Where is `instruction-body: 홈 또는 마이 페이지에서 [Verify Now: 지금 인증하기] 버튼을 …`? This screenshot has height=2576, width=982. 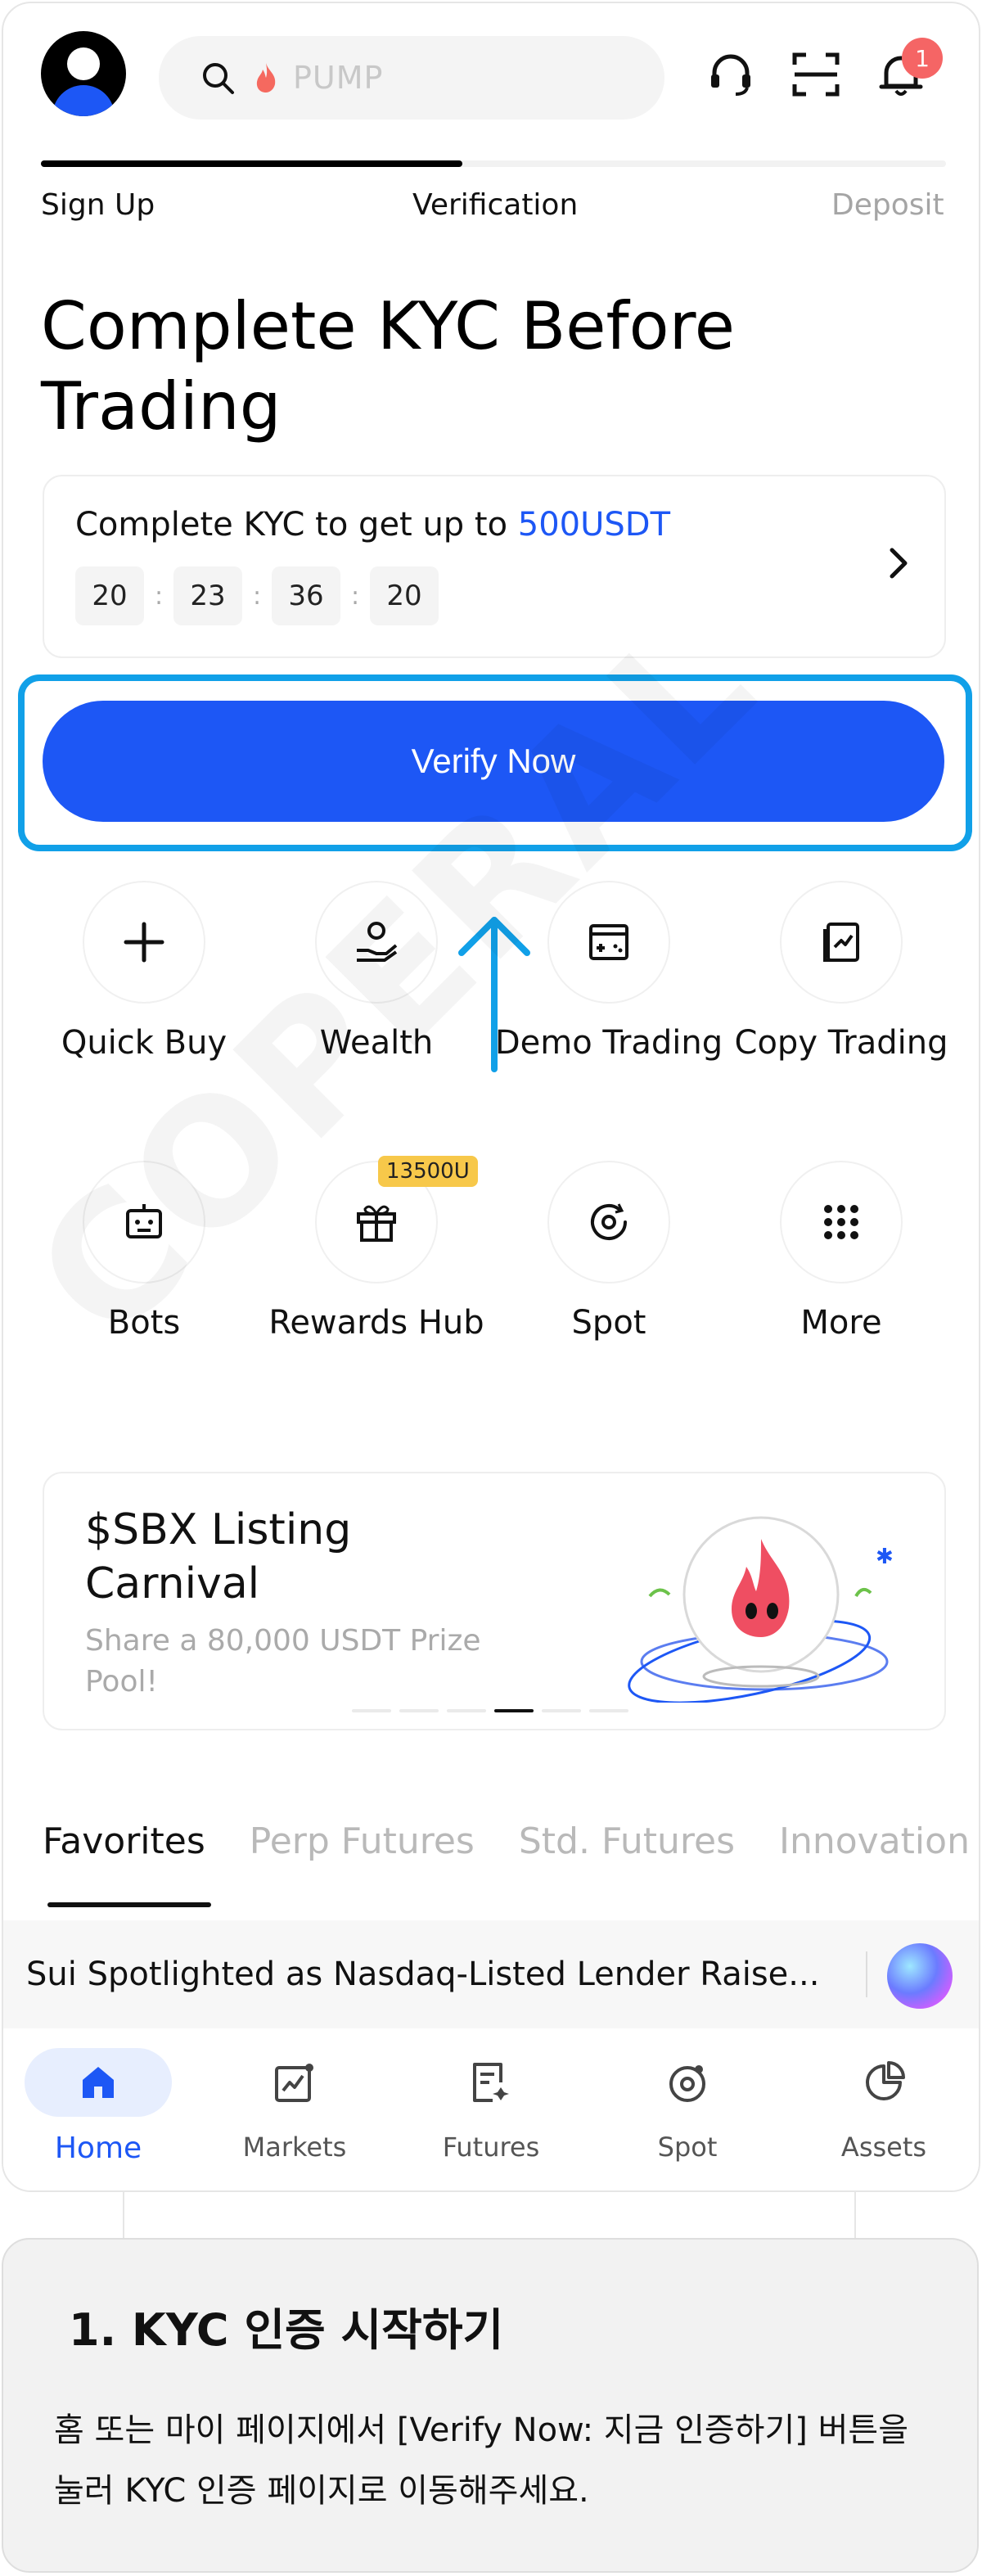
instruction-body: 홈 또는 마이 페이지에서 [Verify Now: 지금 인증하기] 버튼을 … is located at coordinates (482, 2460).